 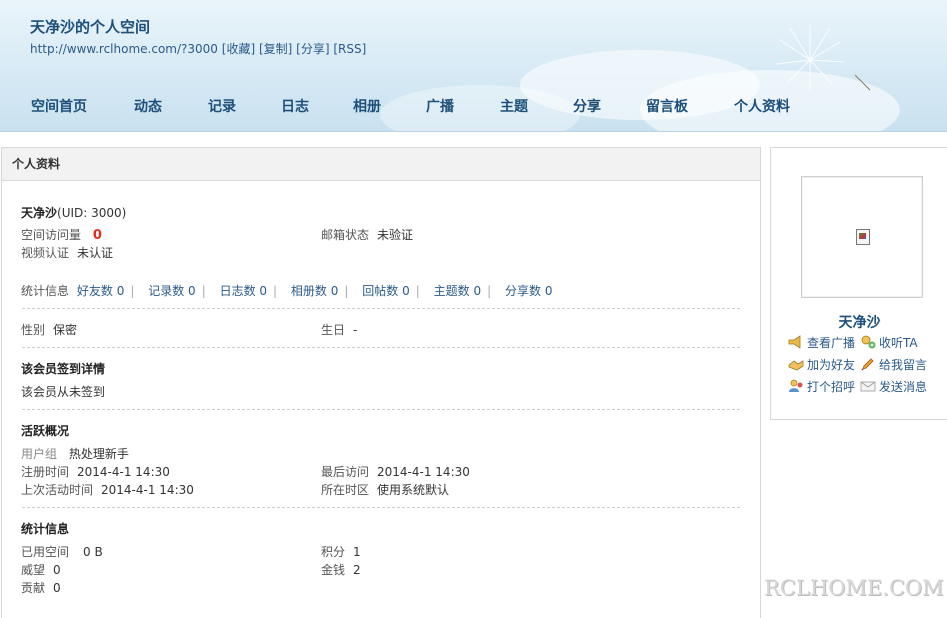 I want to click on points-label: 积分, so click(x=333, y=552).